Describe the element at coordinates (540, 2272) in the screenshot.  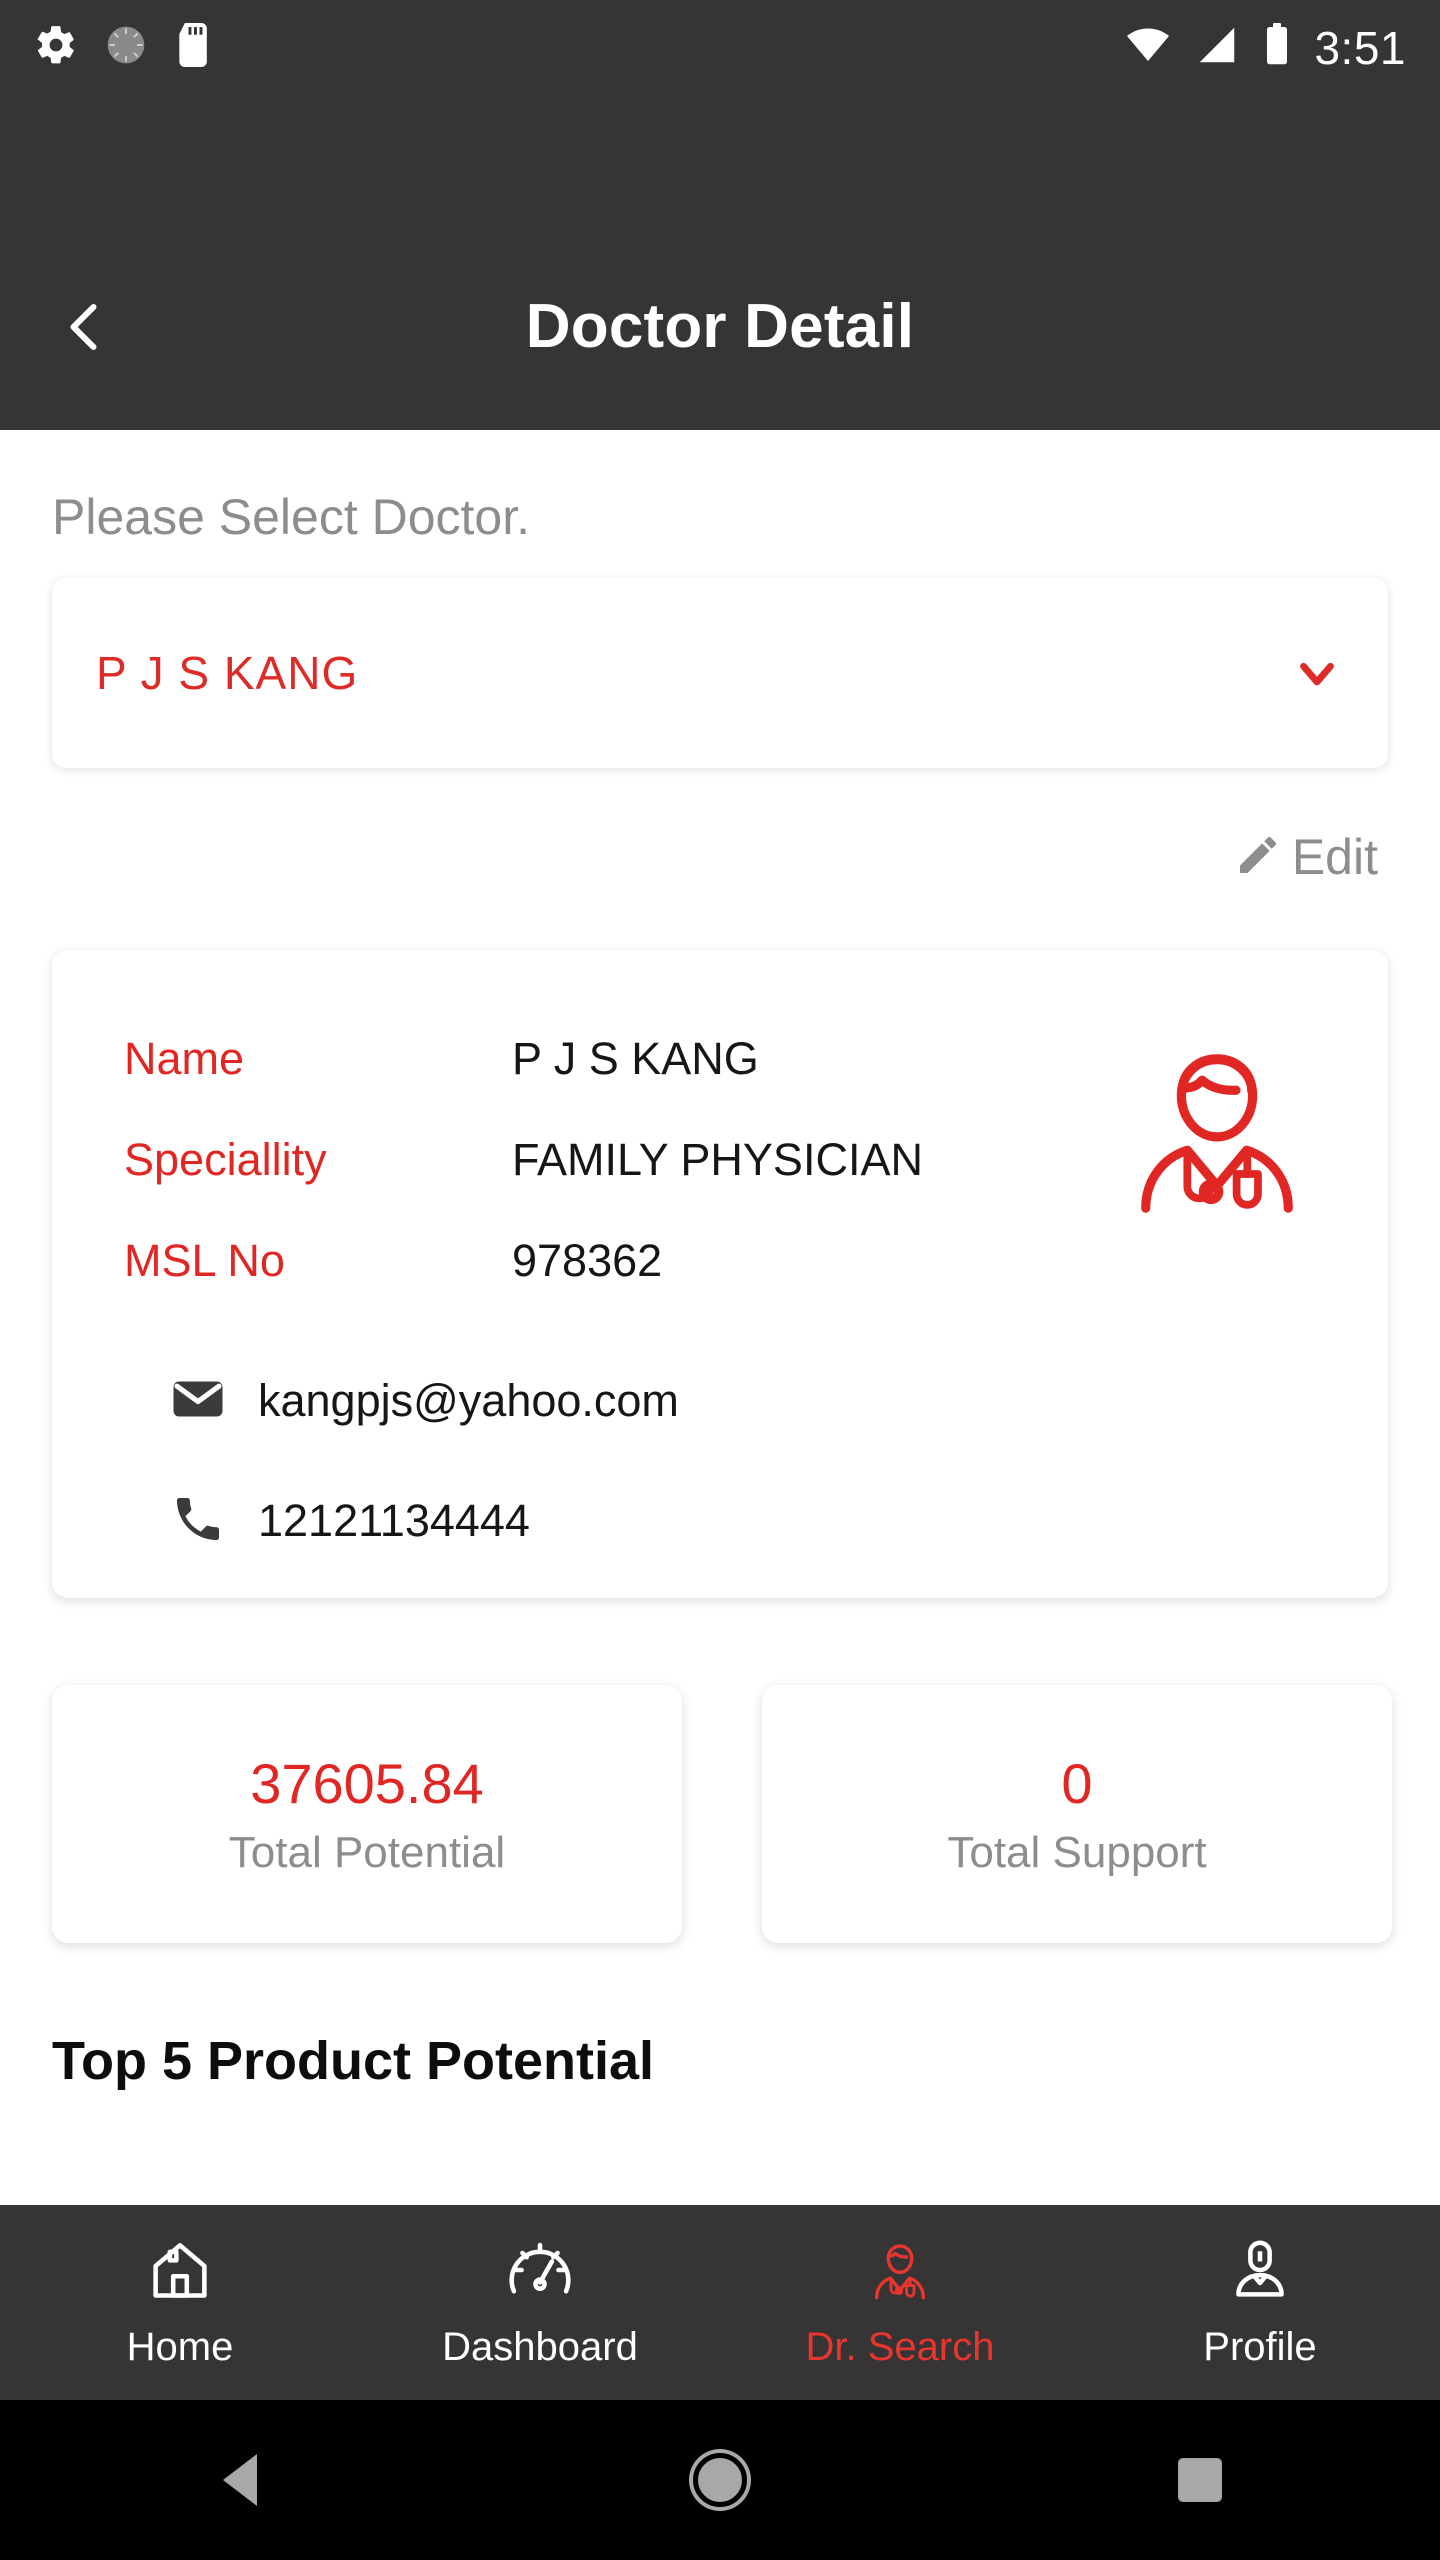
I see `speedometer-icon` at that location.